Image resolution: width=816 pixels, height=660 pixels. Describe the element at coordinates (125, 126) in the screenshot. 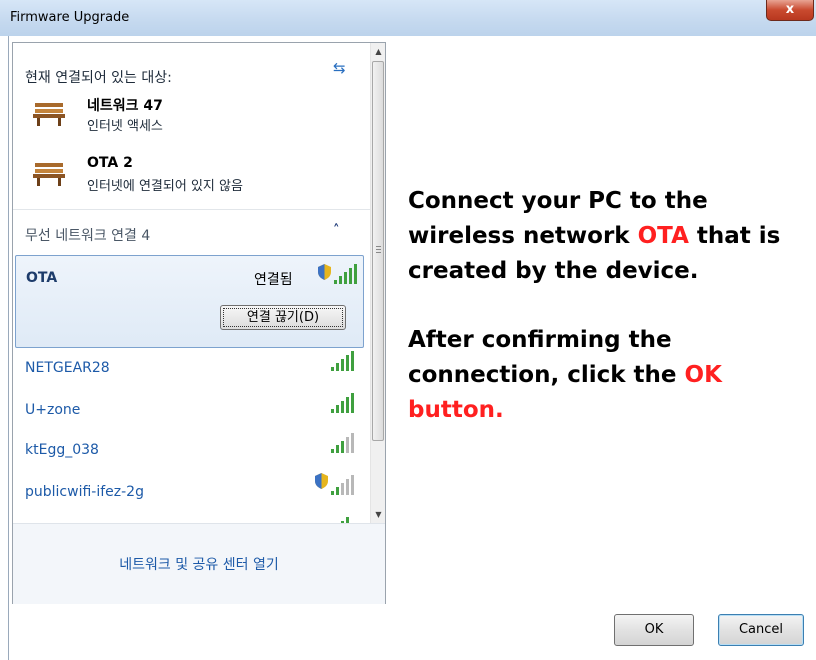

I see `connection-status: 인터넷 액세스` at that location.